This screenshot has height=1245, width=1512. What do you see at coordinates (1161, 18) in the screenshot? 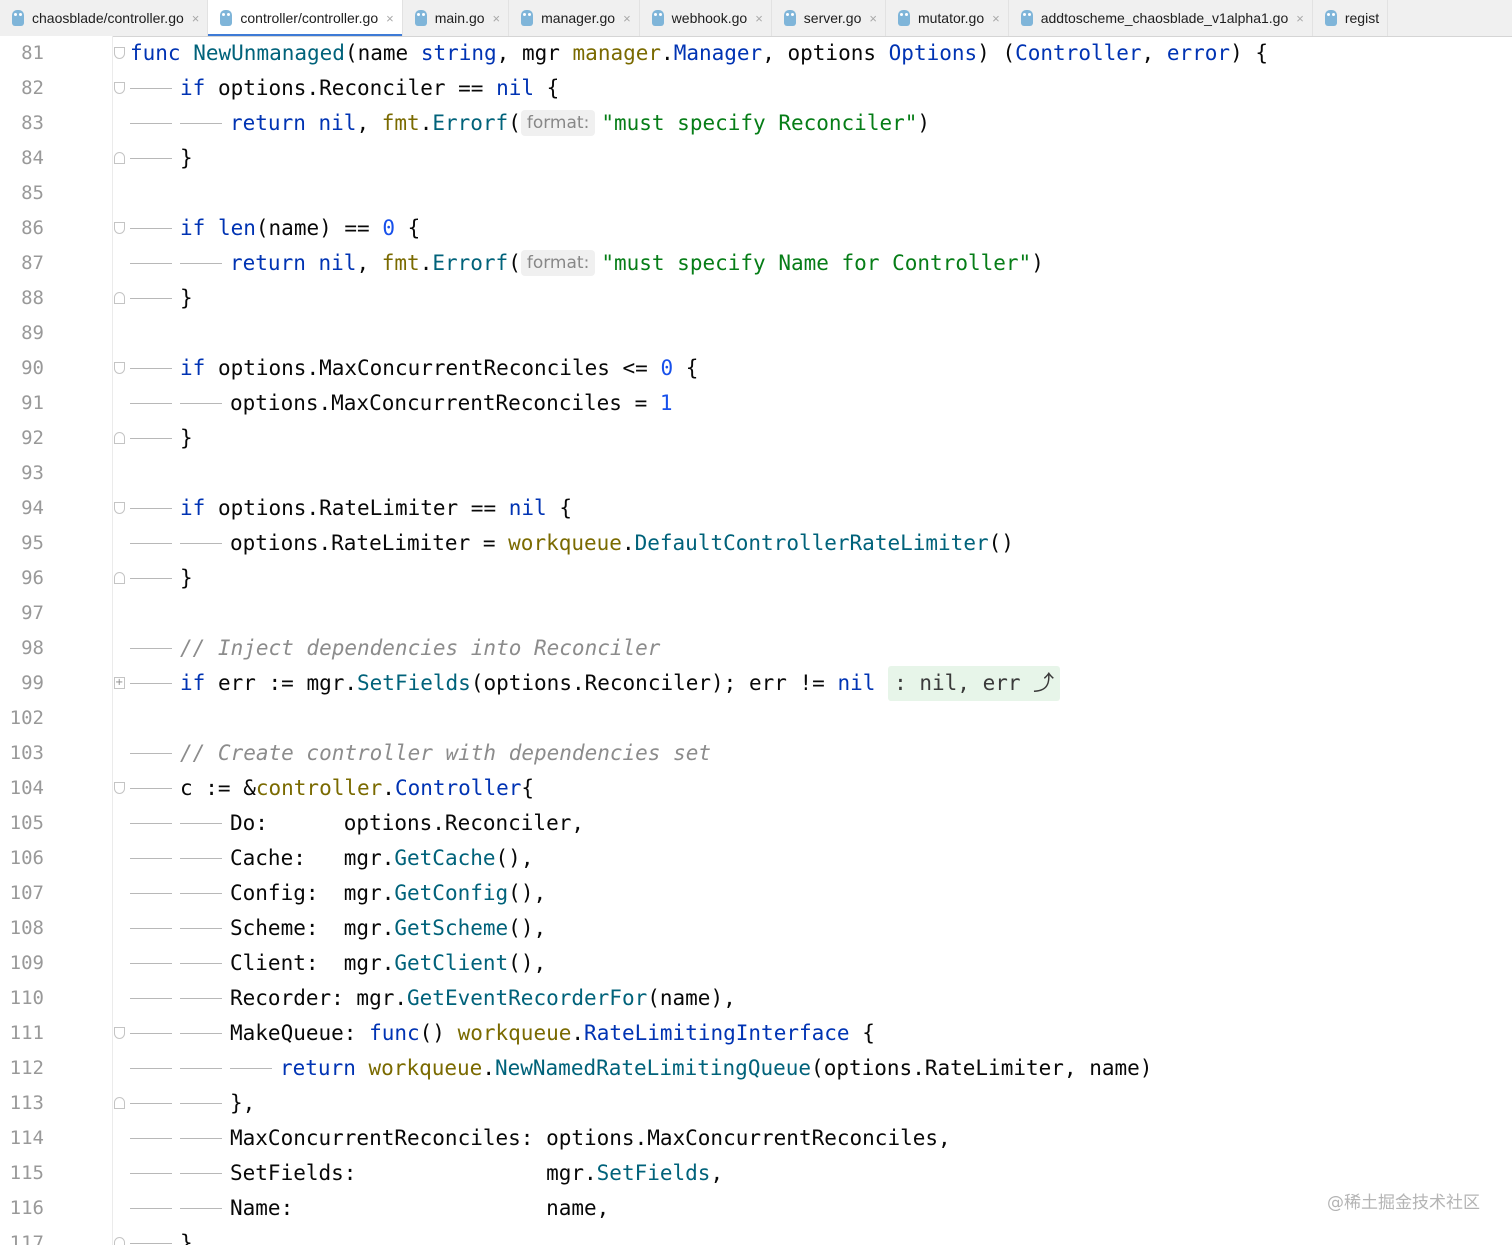
I see `tab-addtoscheme-chaosblade-v1alpha1-go: addtoscheme_chaosblade_v1alpha1.go ×` at bounding box center [1161, 18].